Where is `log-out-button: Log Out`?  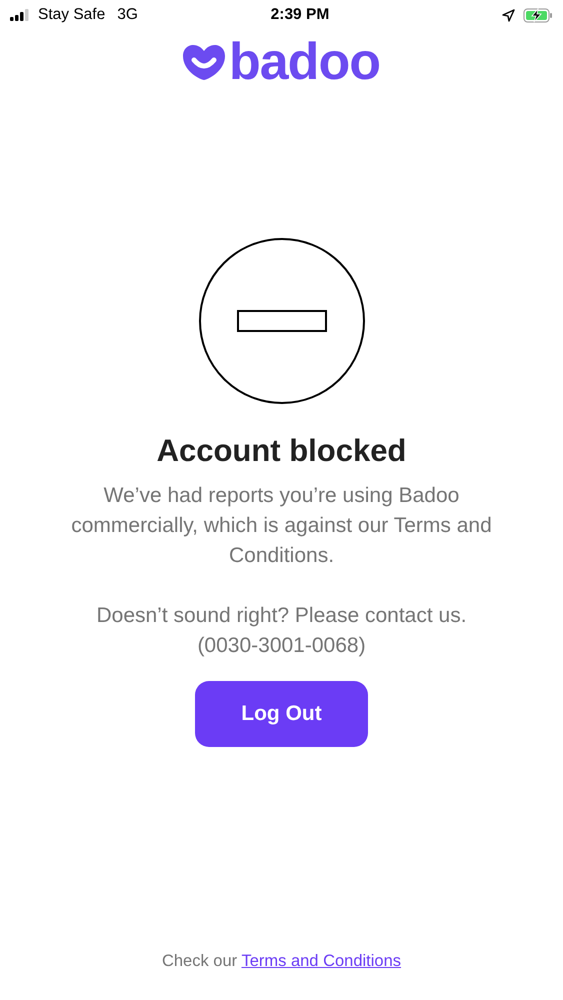 log-out-button: Log Out is located at coordinates (281, 714).